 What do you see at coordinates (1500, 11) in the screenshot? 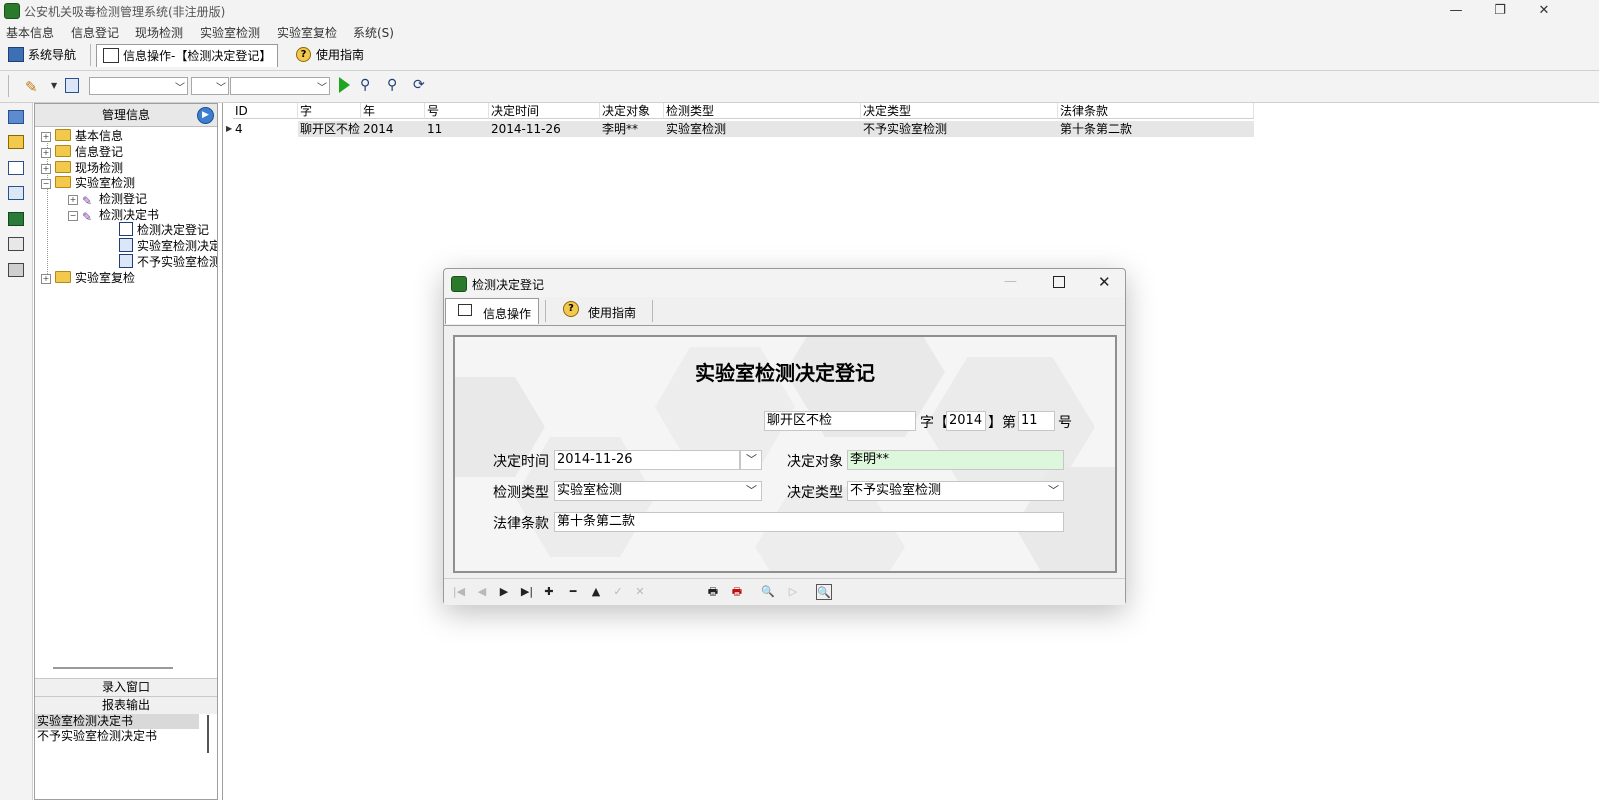
I see `restore-button: ❐` at bounding box center [1500, 11].